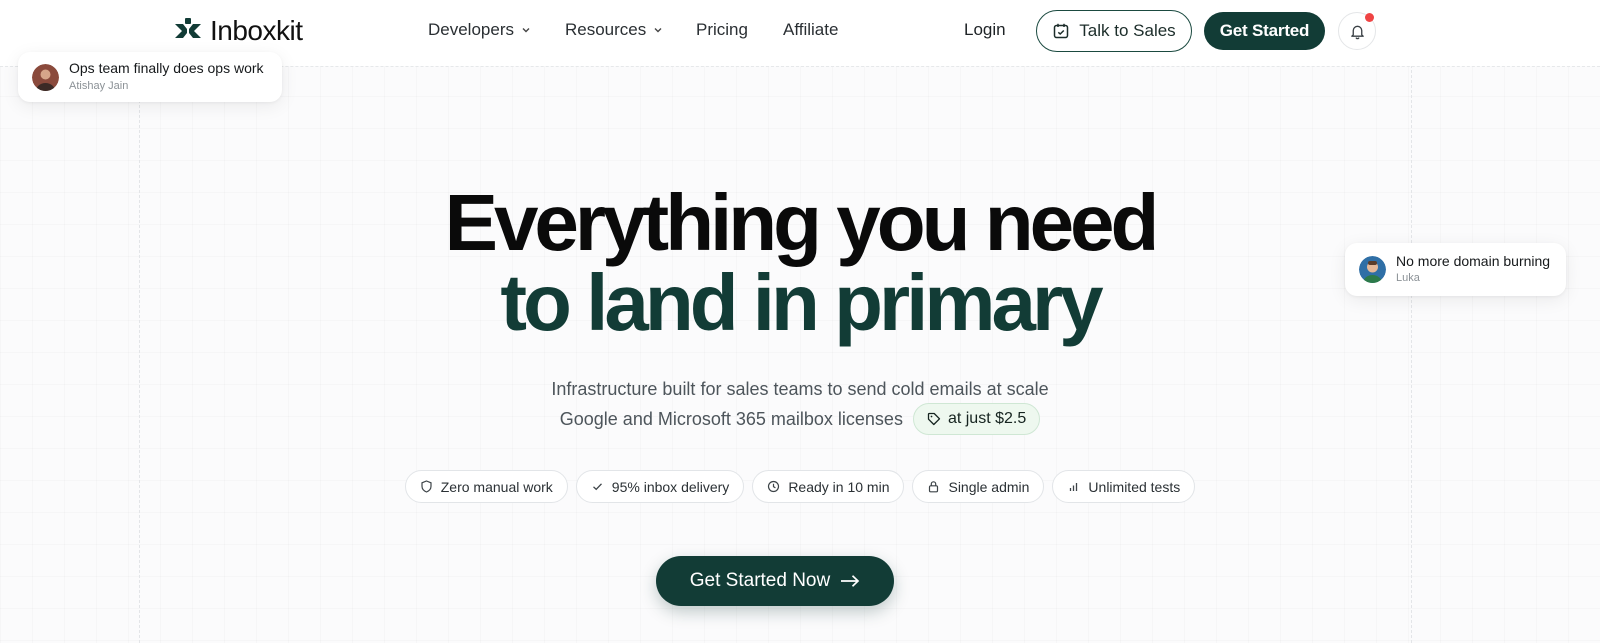 The width and height of the screenshot is (1600, 643). What do you see at coordinates (934, 419) in the screenshot?
I see `tag-icon` at bounding box center [934, 419].